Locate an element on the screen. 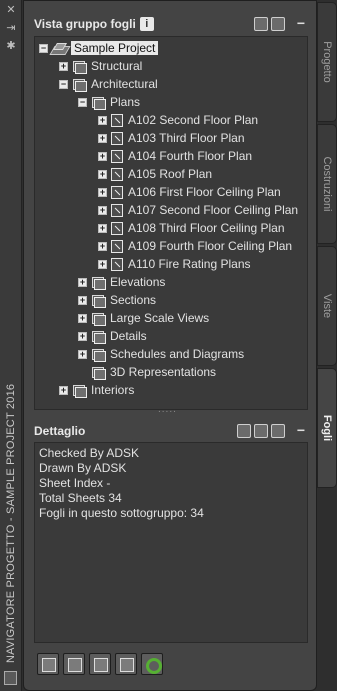 The image size is (337, 691). tree-node-sheet: + A109 Fourth Floor Ceiling Plan is located at coordinates (195, 246).